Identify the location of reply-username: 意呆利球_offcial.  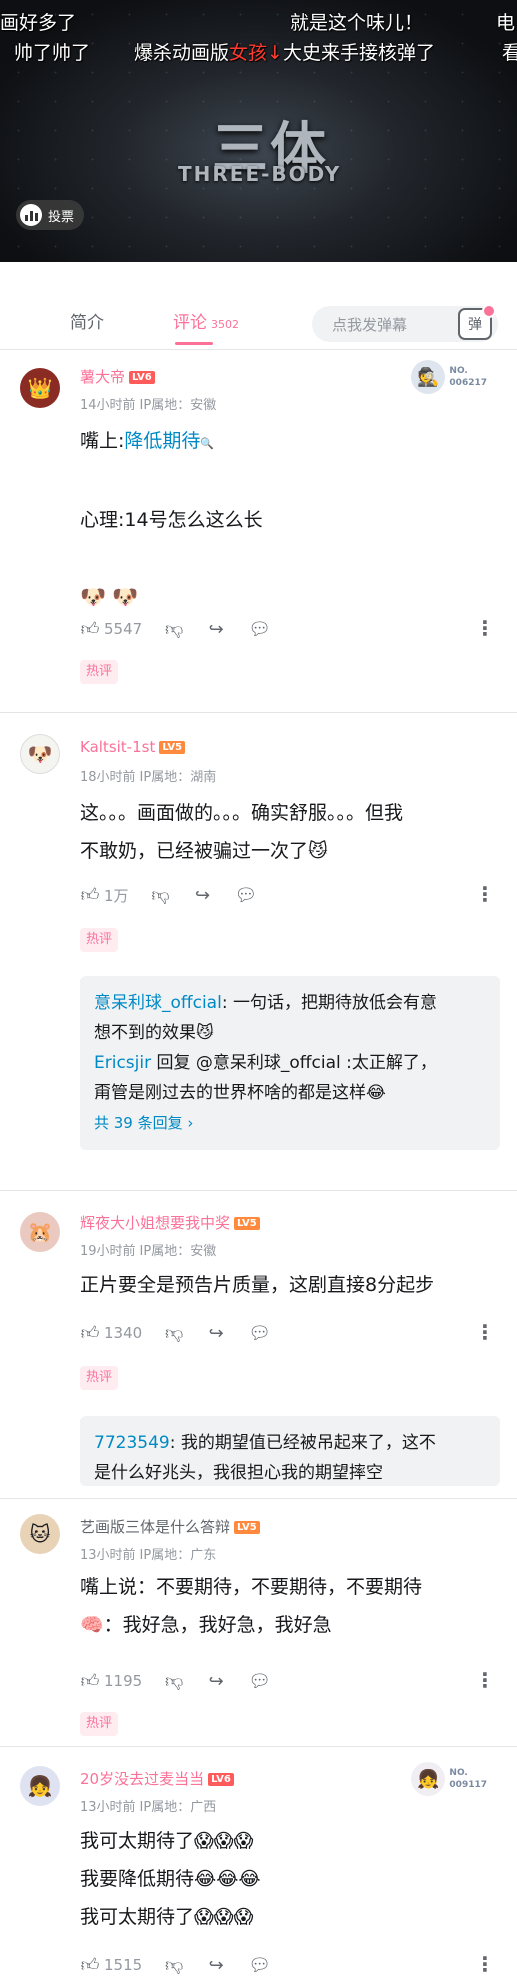
(158, 1003).